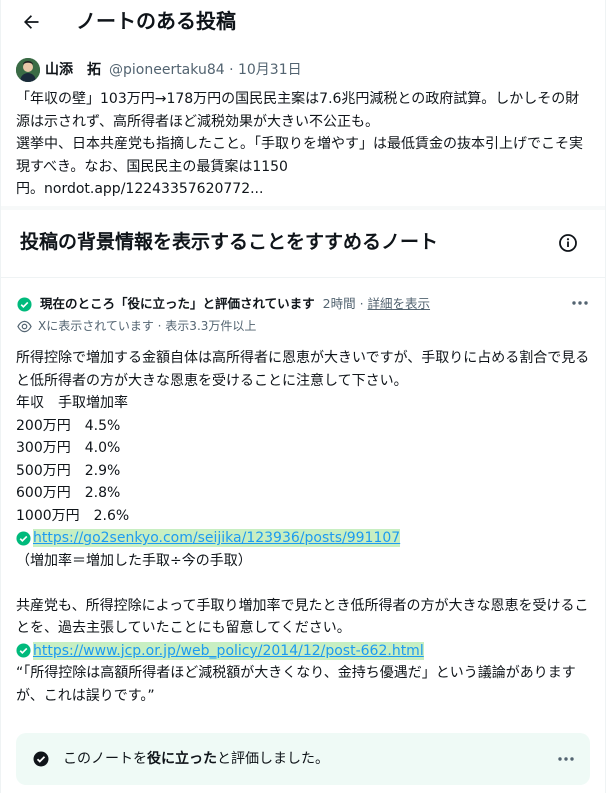 This screenshot has height=793, width=606. Describe the element at coordinates (156, 21) in the screenshot. I see `page-title: ノートのある投稿` at that location.